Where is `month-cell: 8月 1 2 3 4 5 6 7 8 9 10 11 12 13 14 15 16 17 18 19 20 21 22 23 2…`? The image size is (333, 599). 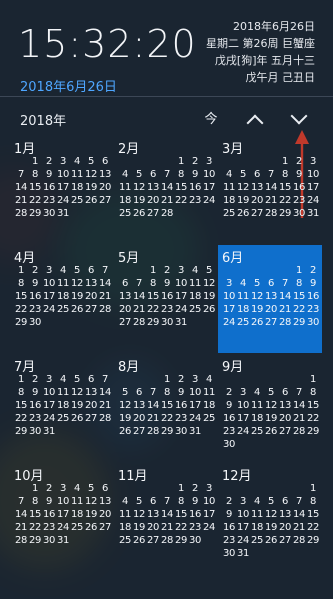 month-cell: 8月 1 2 3 4 5 6 7 8 9 10 11 12 13 14 15 16 17 18 19 20 21 22 23 2… is located at coordinates (166, 408).